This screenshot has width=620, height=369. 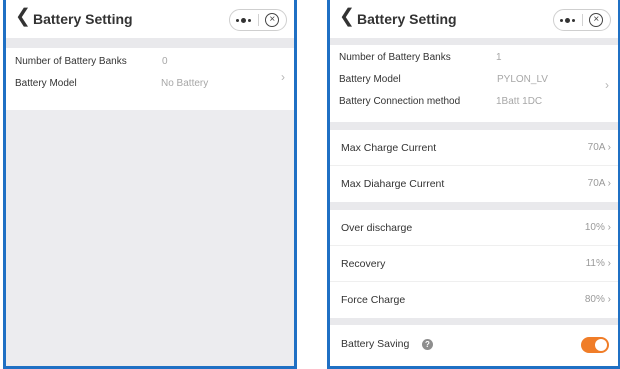 What do you see at coordinates (427, 344) in the screenshot?
I see `help-icon: ?` at bounding box center [427, 344].